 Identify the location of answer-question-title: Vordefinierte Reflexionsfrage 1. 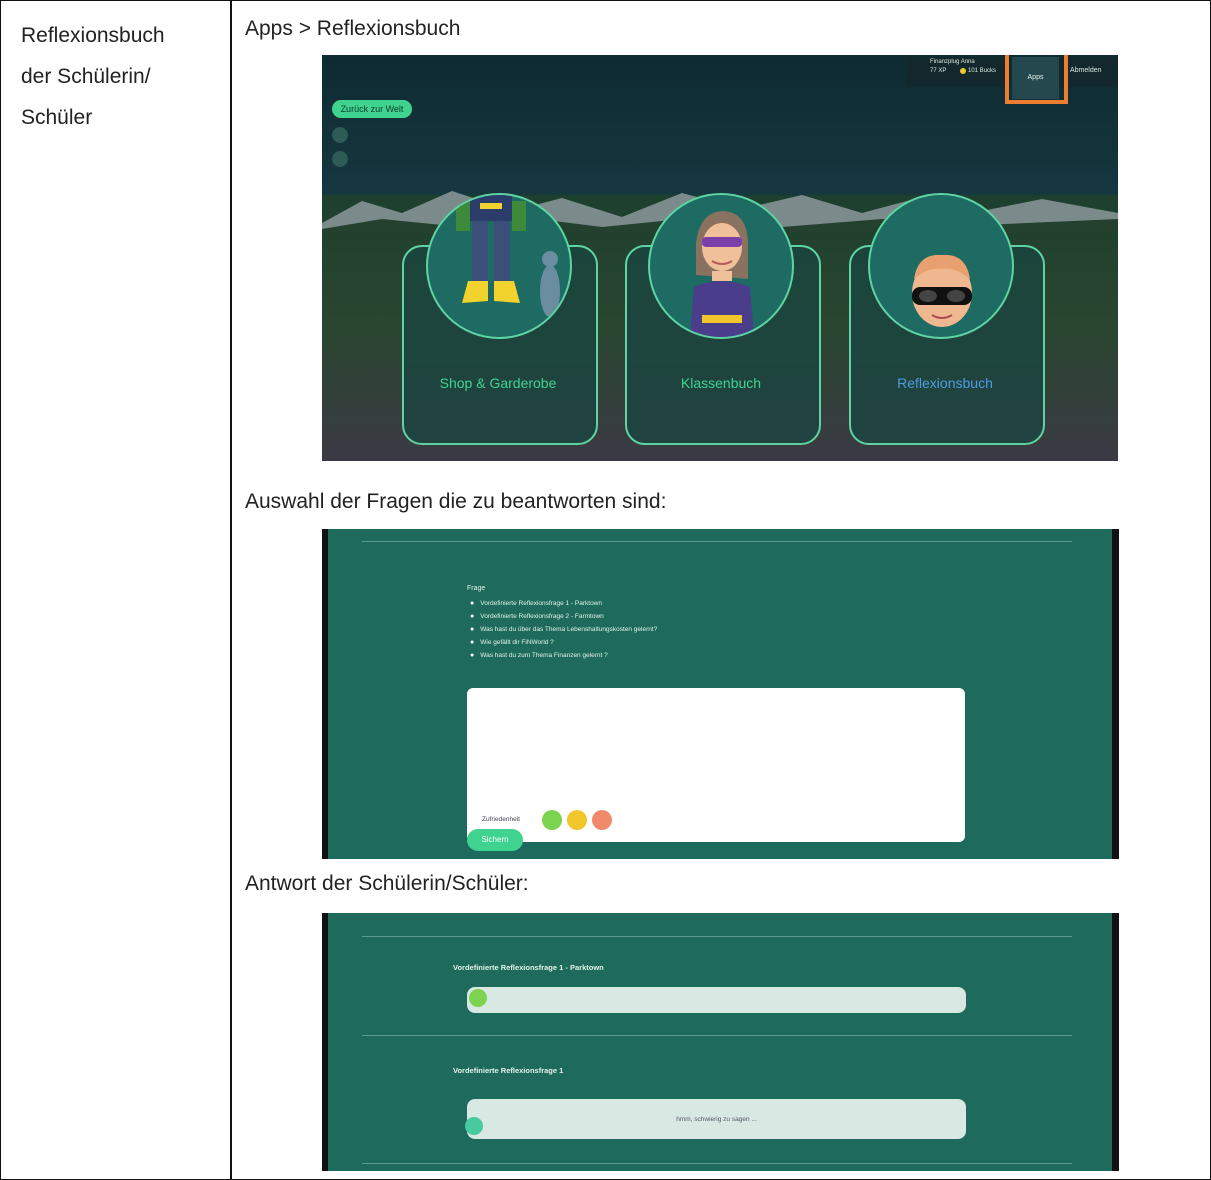
(508, 1070).